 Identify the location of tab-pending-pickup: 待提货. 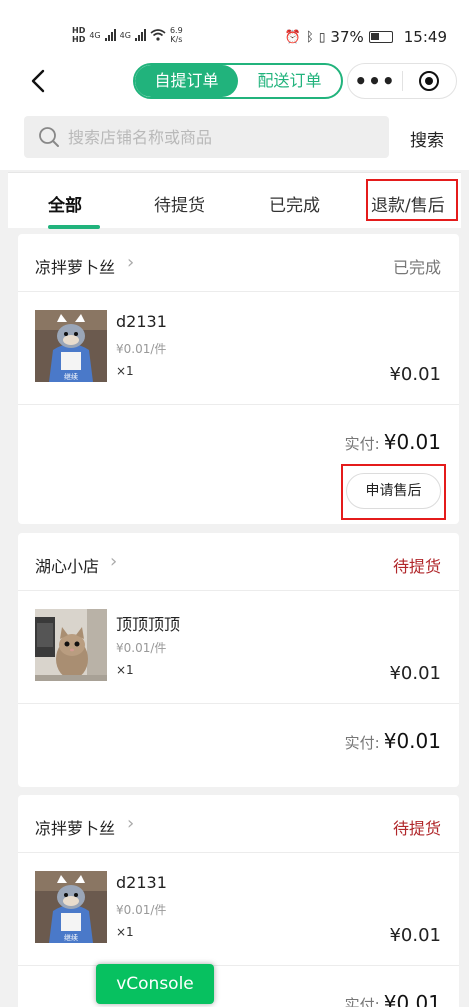
(179, 203).